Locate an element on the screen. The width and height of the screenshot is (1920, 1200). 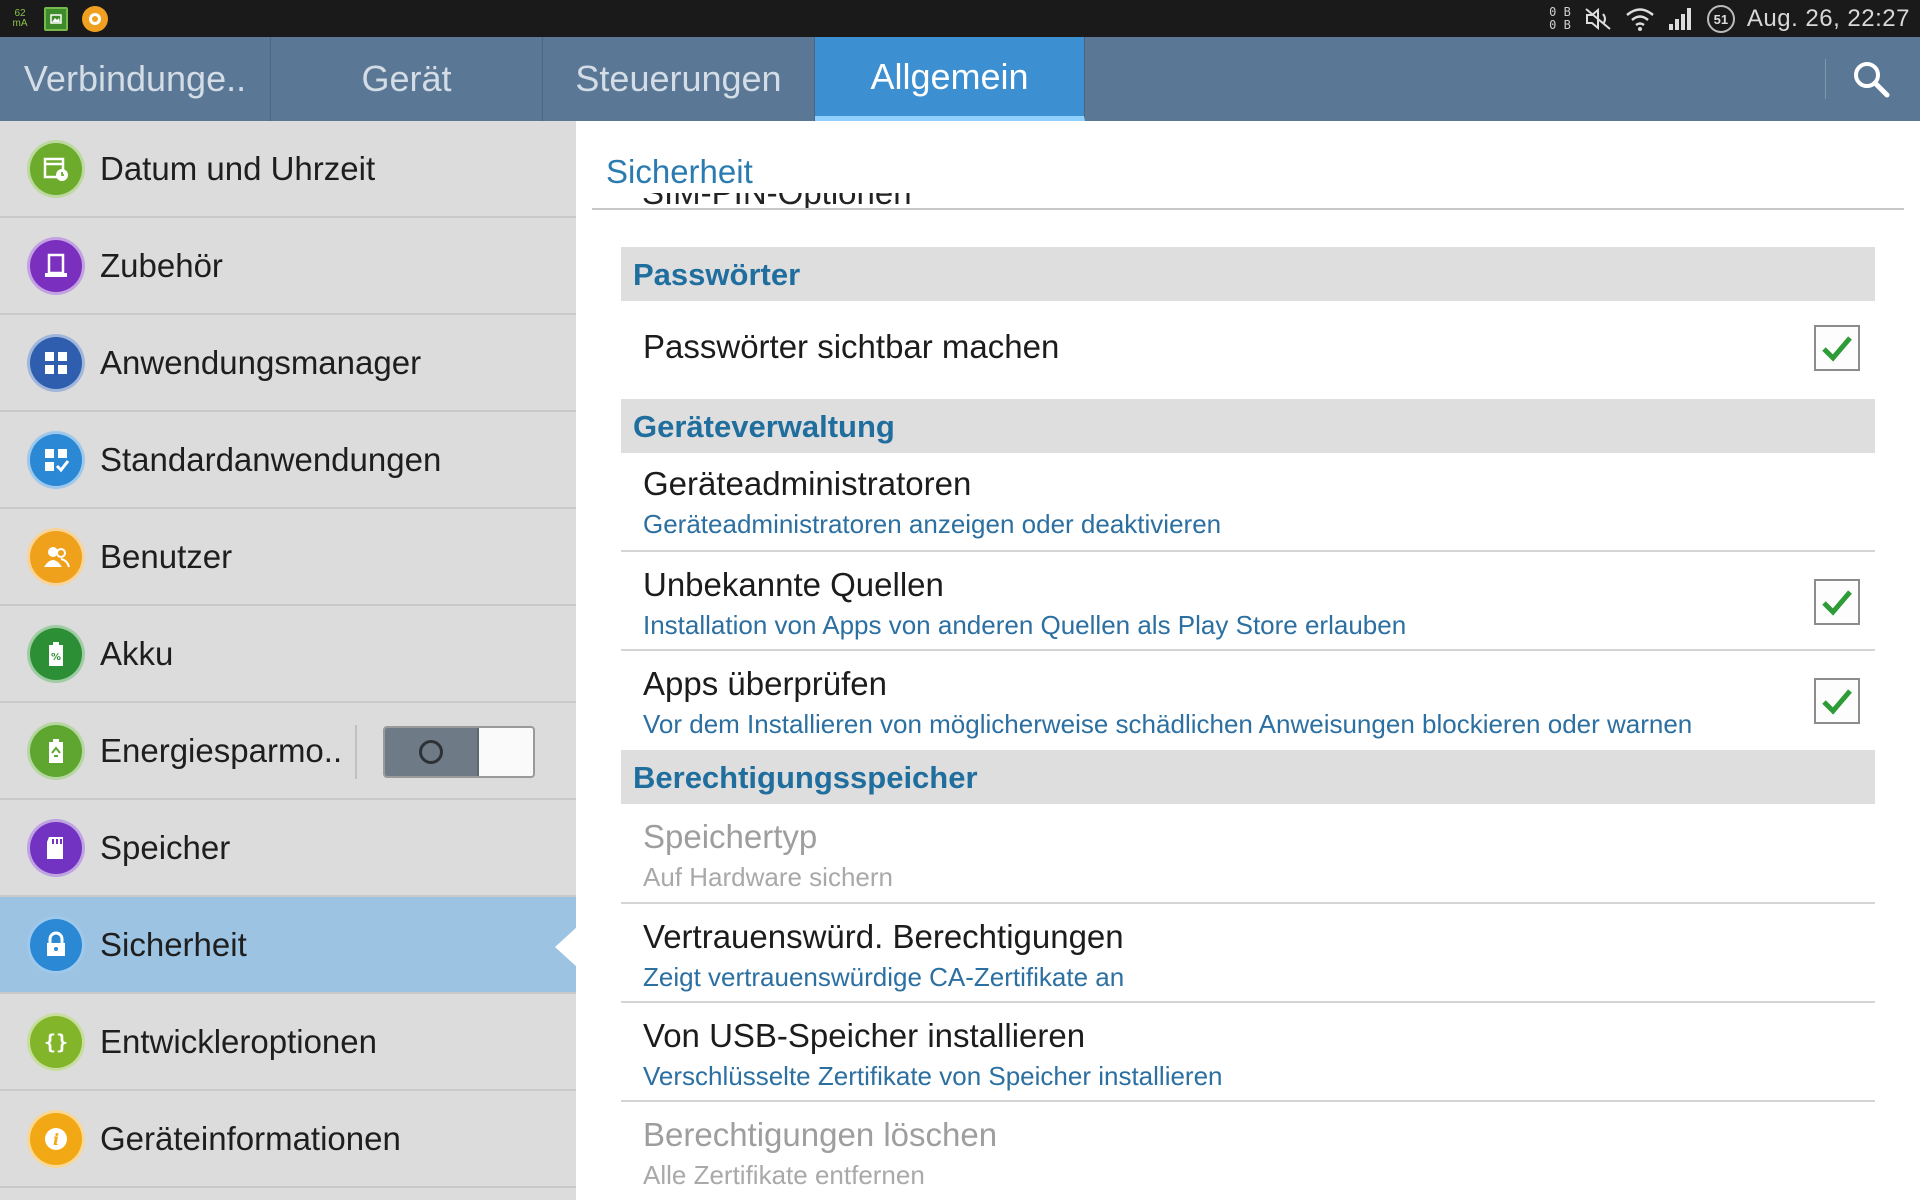
tabbar-divider is located at coordinates (1825, 79).